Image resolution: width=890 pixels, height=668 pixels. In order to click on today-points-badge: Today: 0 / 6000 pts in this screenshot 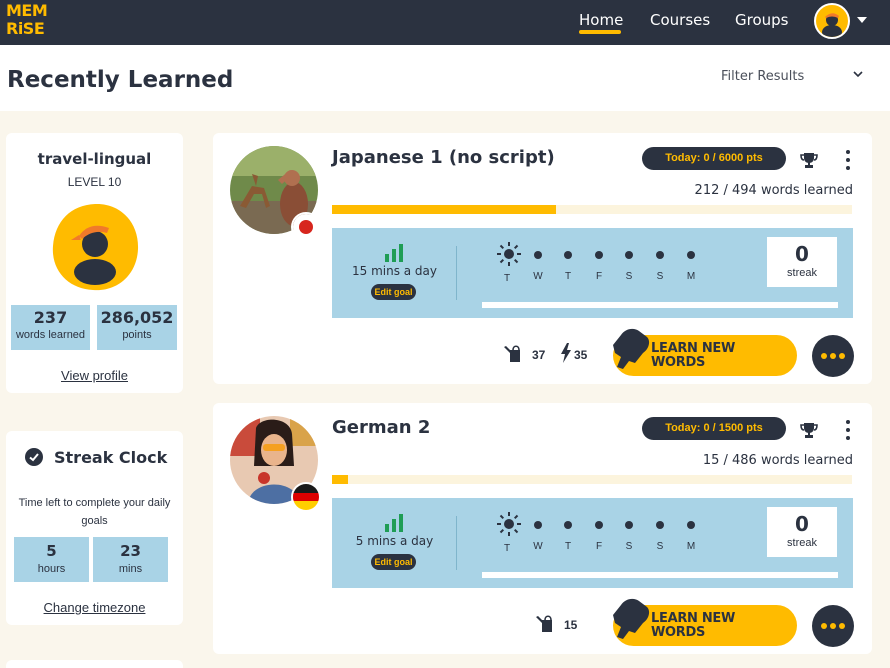, I will do `click(714, 158)`.